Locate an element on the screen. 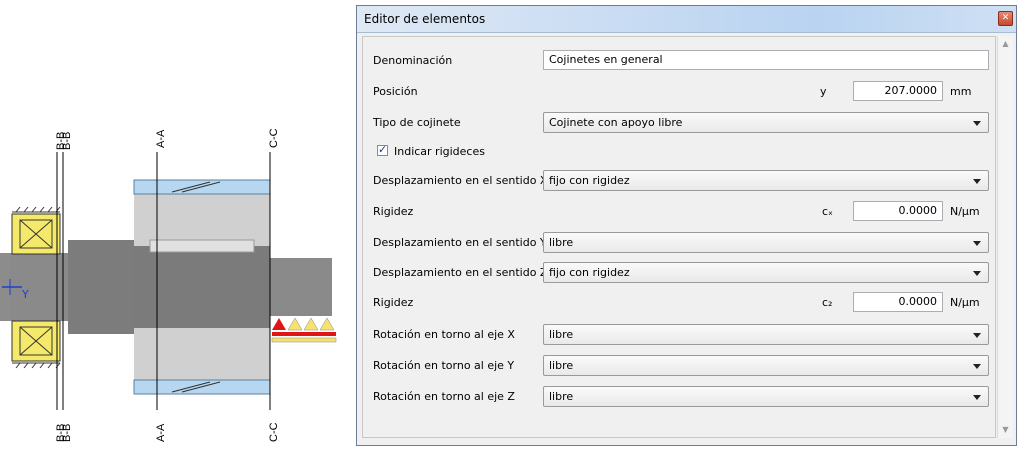  check-icon: ✓ is located at coordinates (383, 149).